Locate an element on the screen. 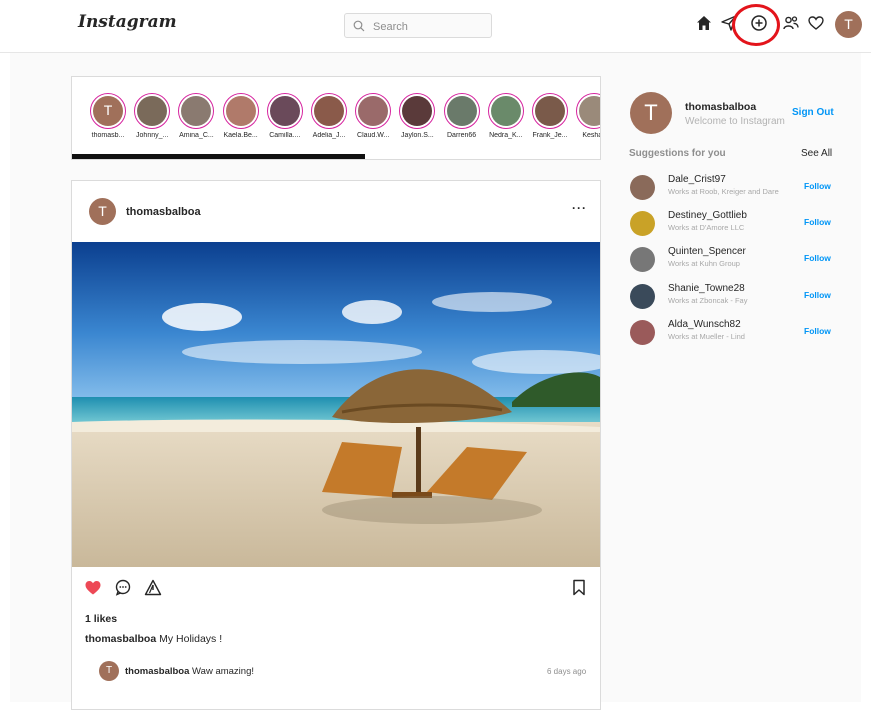 This screenshot has width=871, height=710. comment-avatar: T is located at coordinates (109, 671).